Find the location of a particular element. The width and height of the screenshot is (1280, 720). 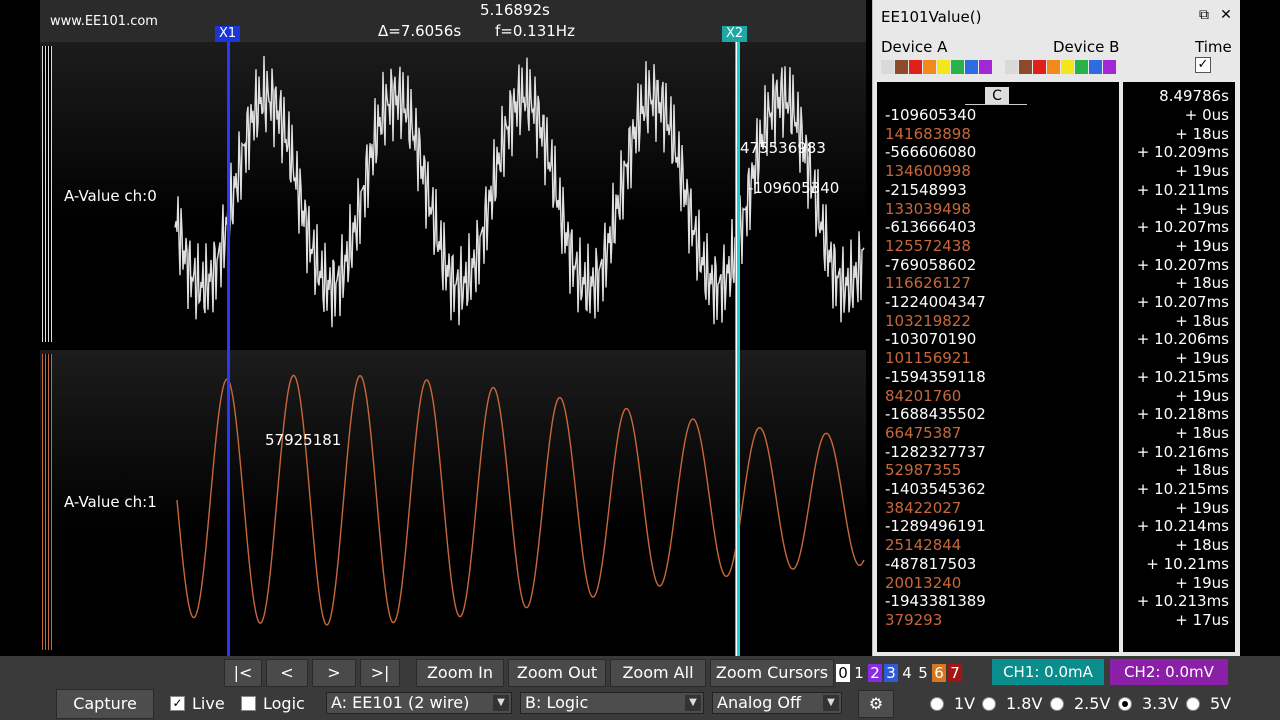

value-row: 134600998 is located at coordinates (928, 171).